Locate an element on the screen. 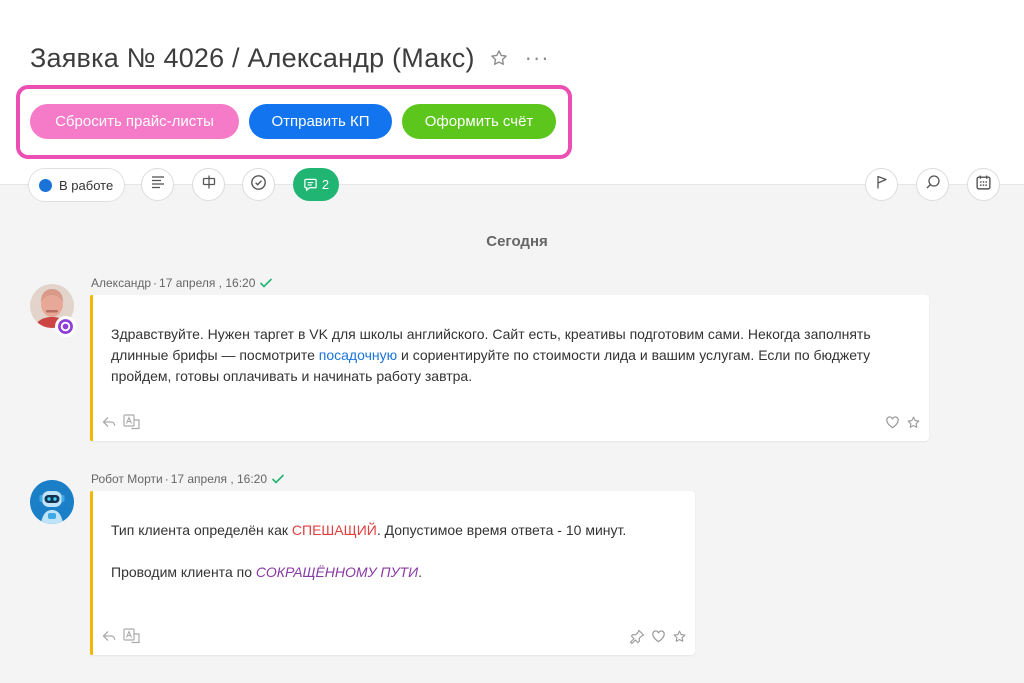  path-type-value: СОКРАЩЁННОМУ ПУТИ is located at coordinates (337, 572).